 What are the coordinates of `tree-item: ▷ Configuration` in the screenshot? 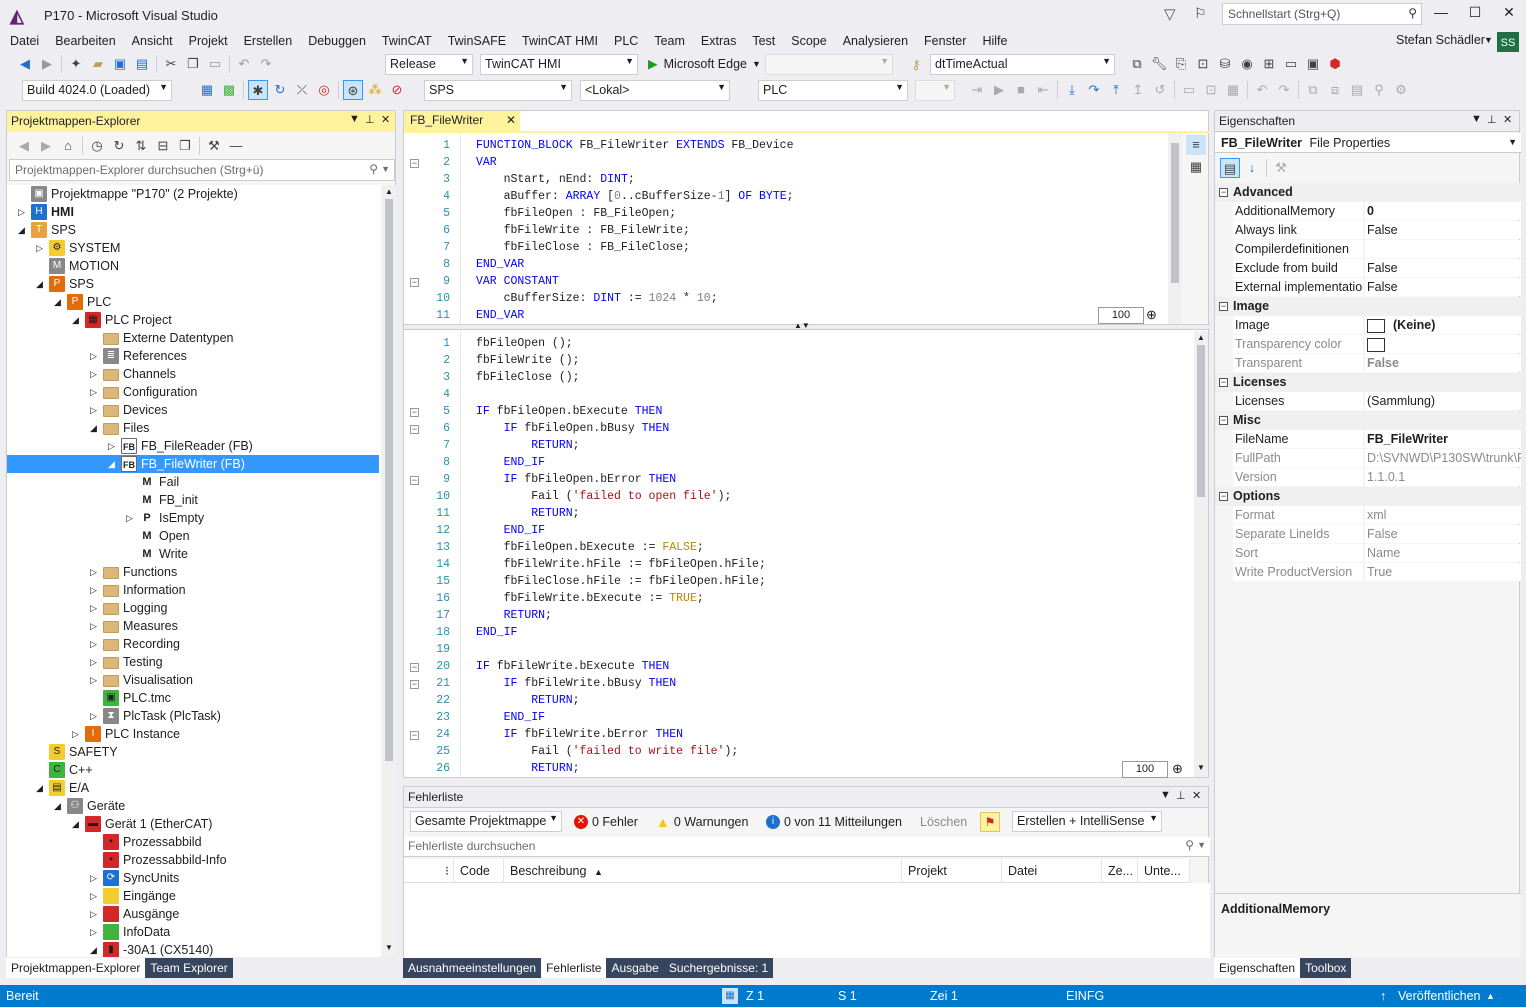 It's located at (193, 392).